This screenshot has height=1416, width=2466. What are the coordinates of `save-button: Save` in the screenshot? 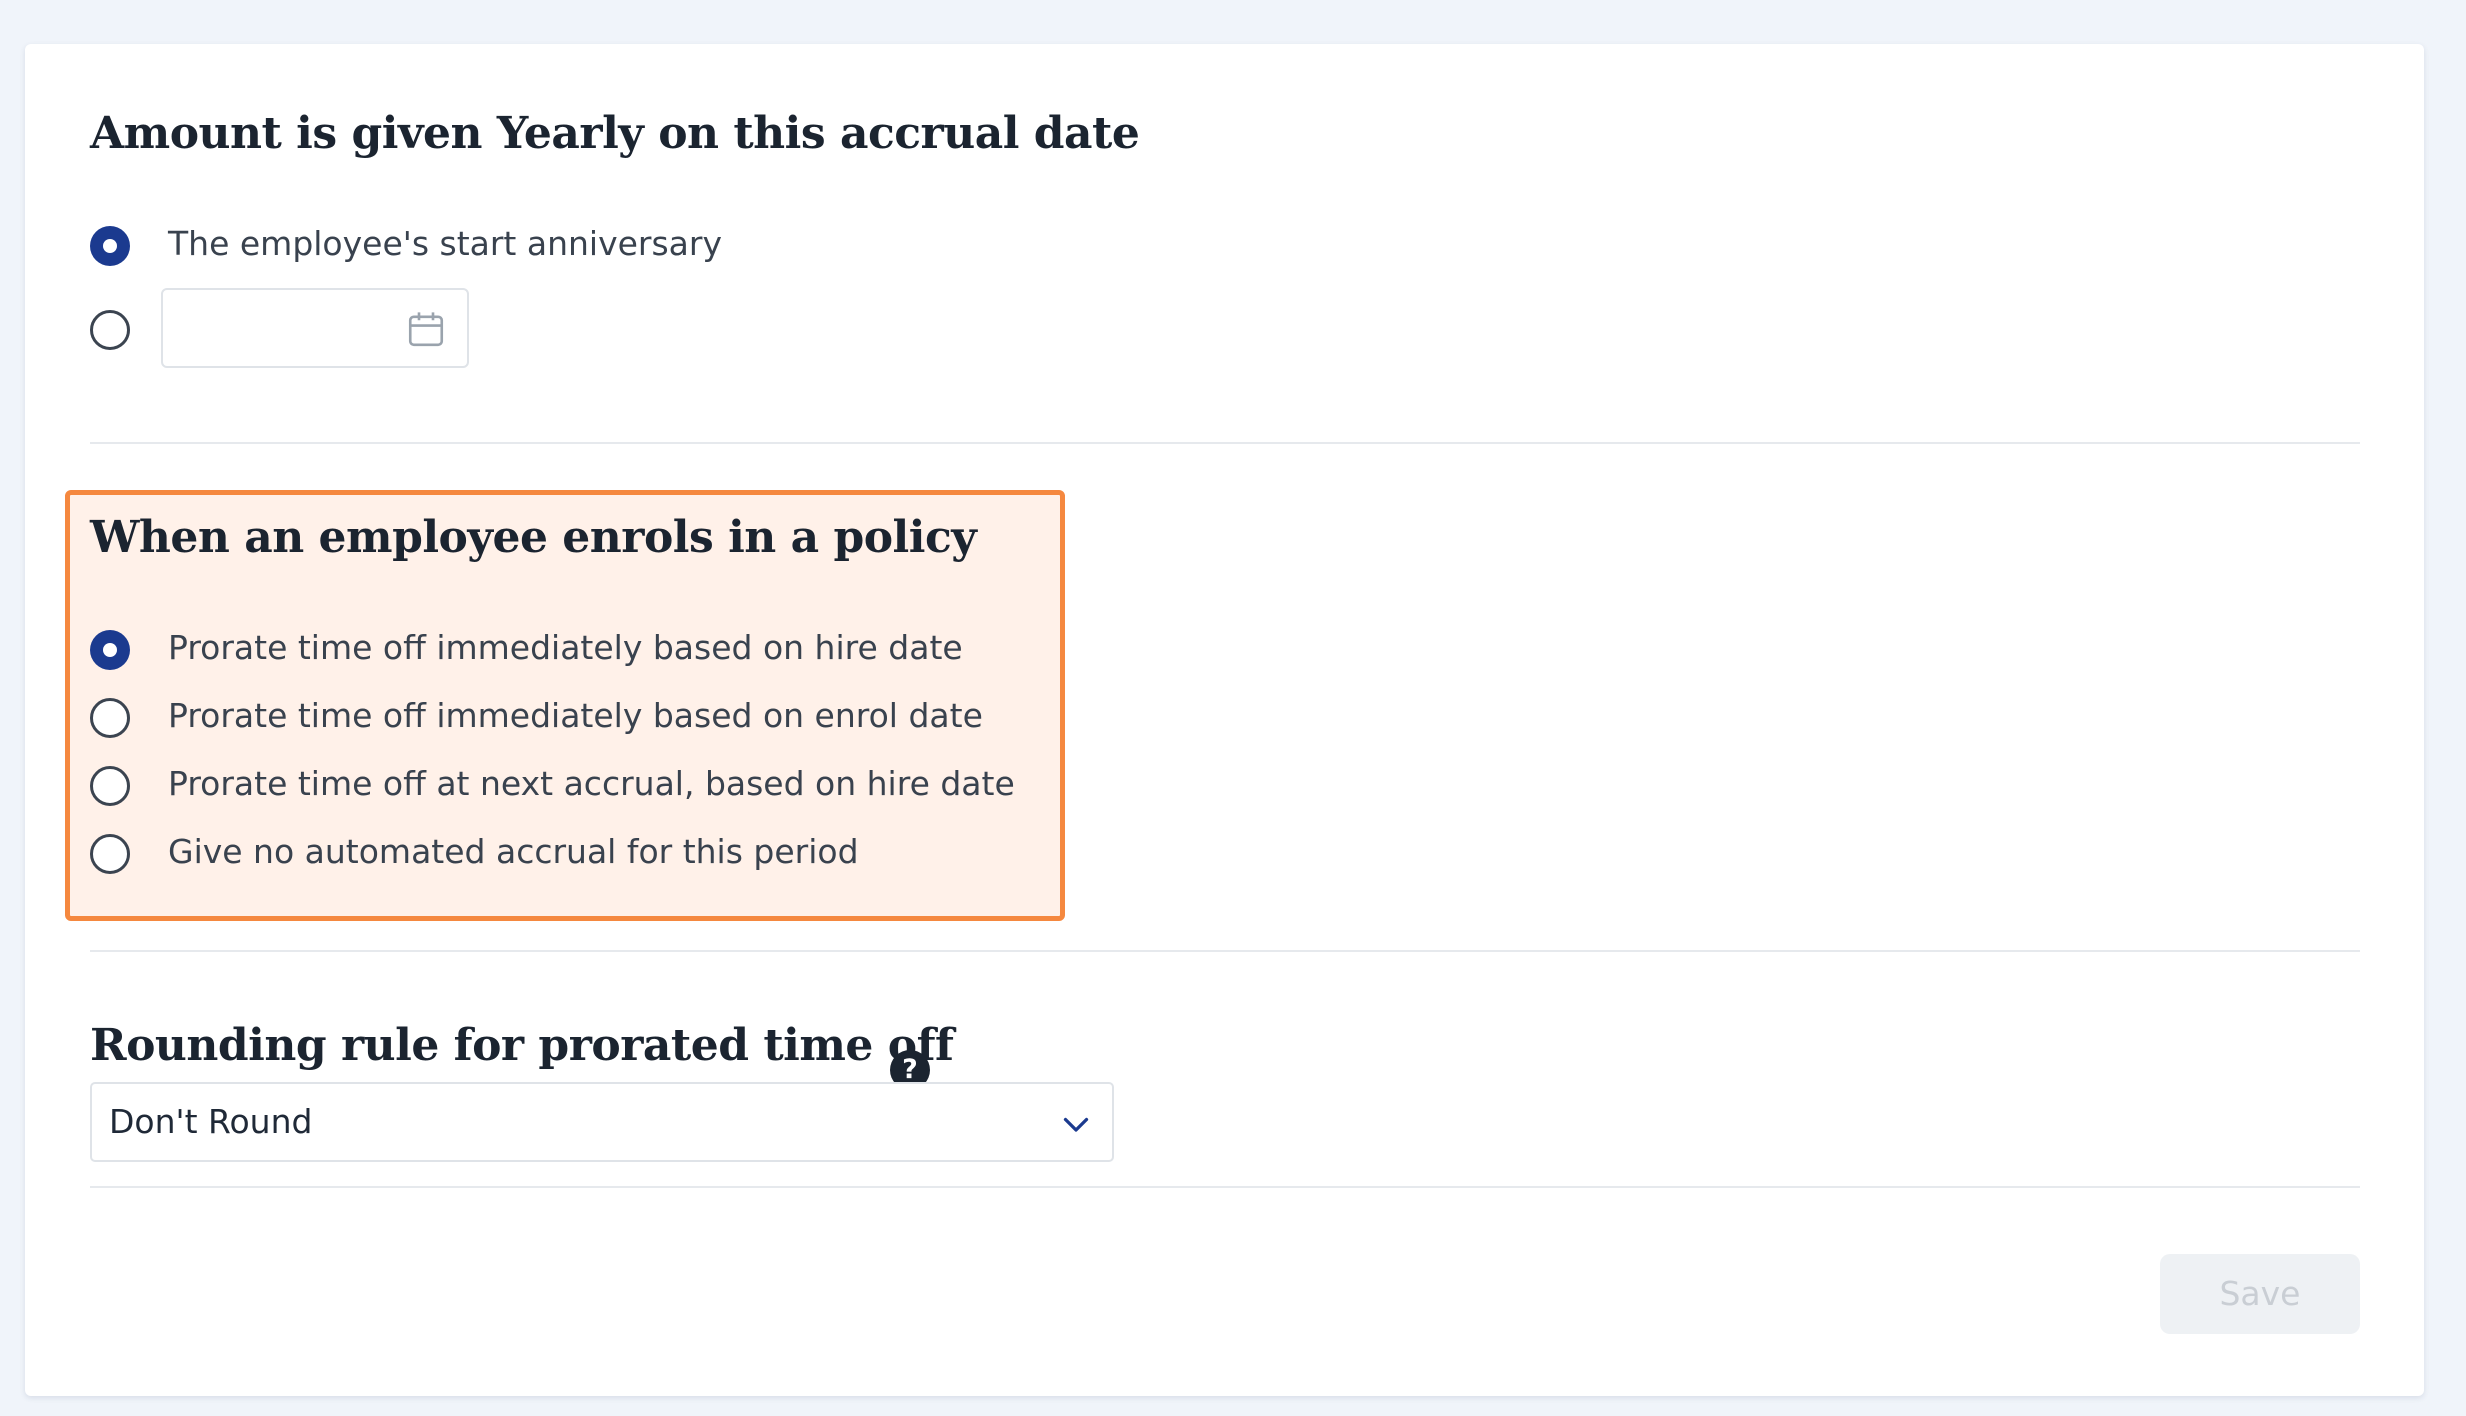 It's located at (2260, 1294).